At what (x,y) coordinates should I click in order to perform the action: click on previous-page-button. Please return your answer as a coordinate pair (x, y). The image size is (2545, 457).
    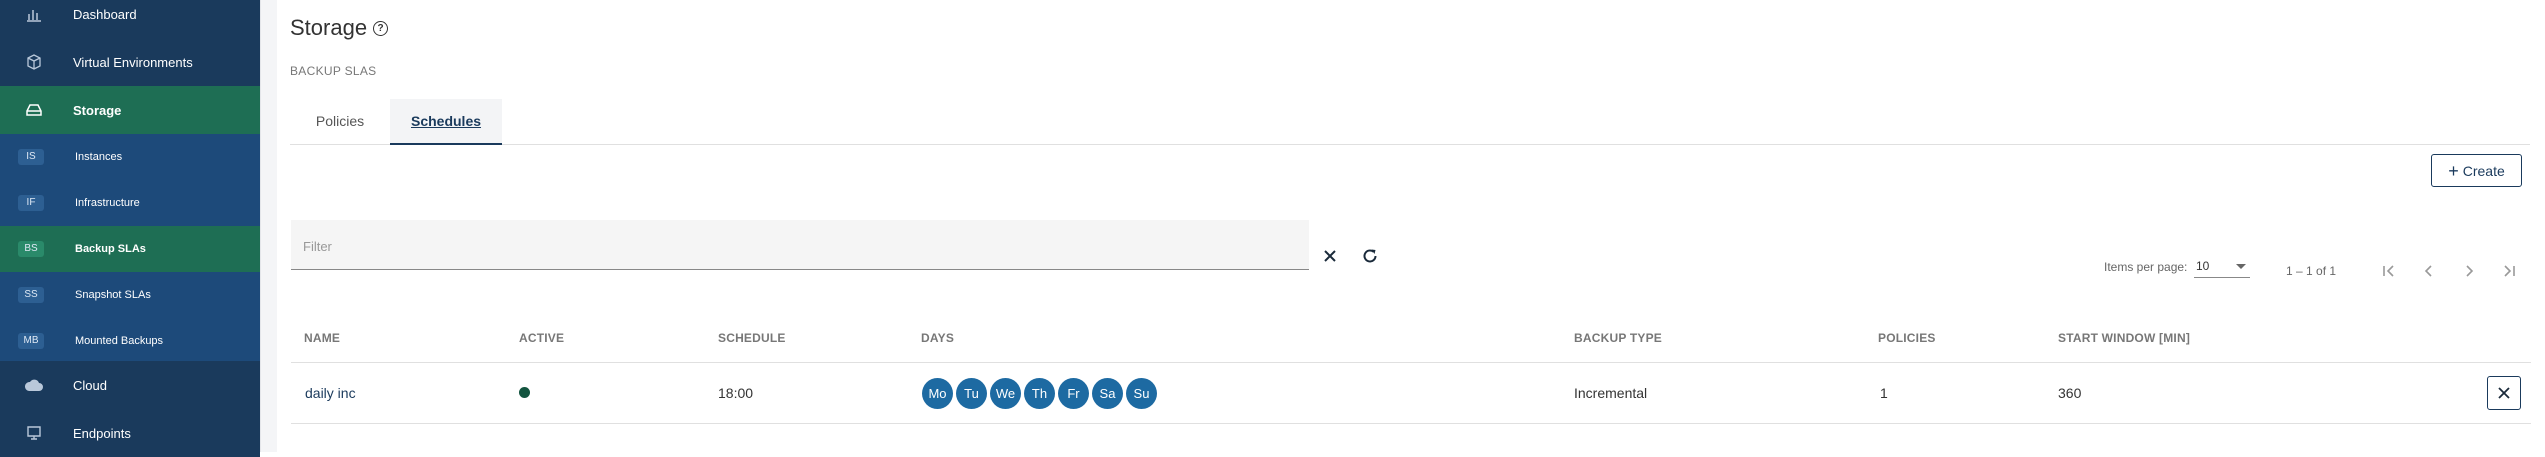
    Looking at the image, I should click on (2429, 271).